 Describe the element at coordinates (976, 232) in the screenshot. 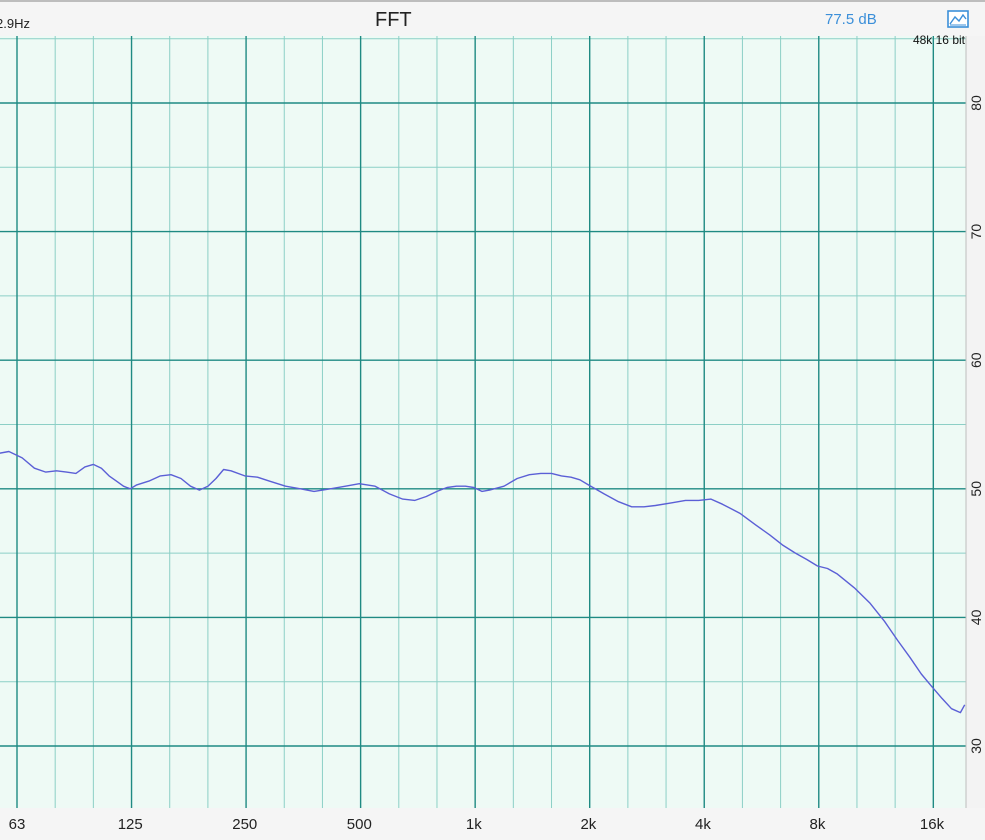

I see `y-tick-label: 70` at that location.